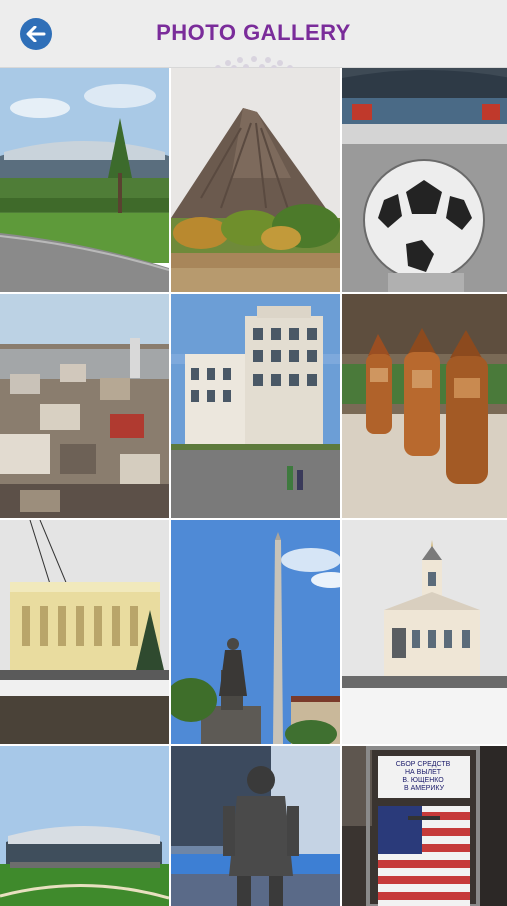 The image size is (507, 906). Describe the element at coordinates (255, 406) in the screenshot. I see `photo-hotel-building` at that location.